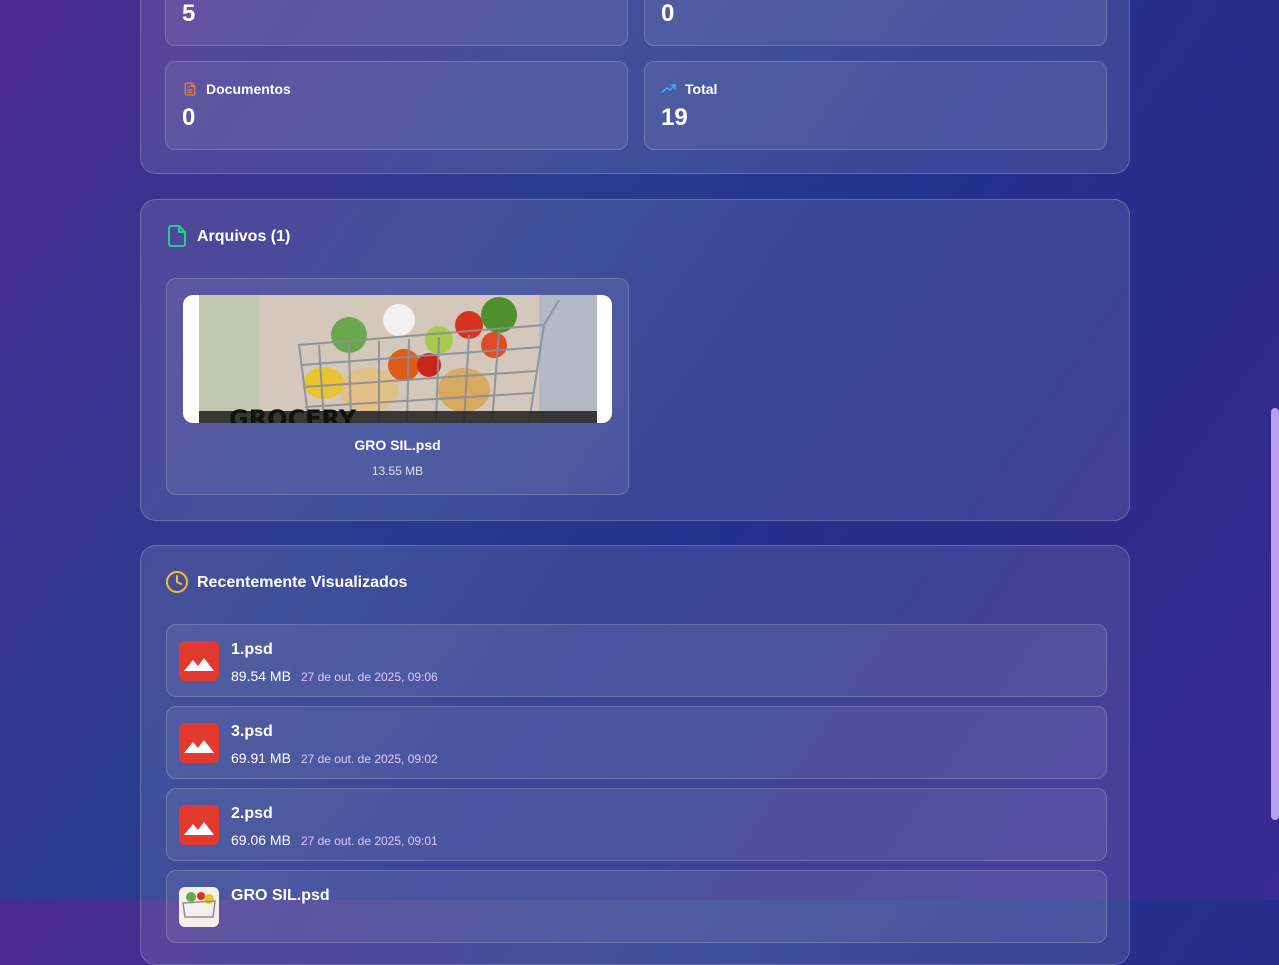  I want to click on recent-item-size: 69.06 MB, so click(261, 840).